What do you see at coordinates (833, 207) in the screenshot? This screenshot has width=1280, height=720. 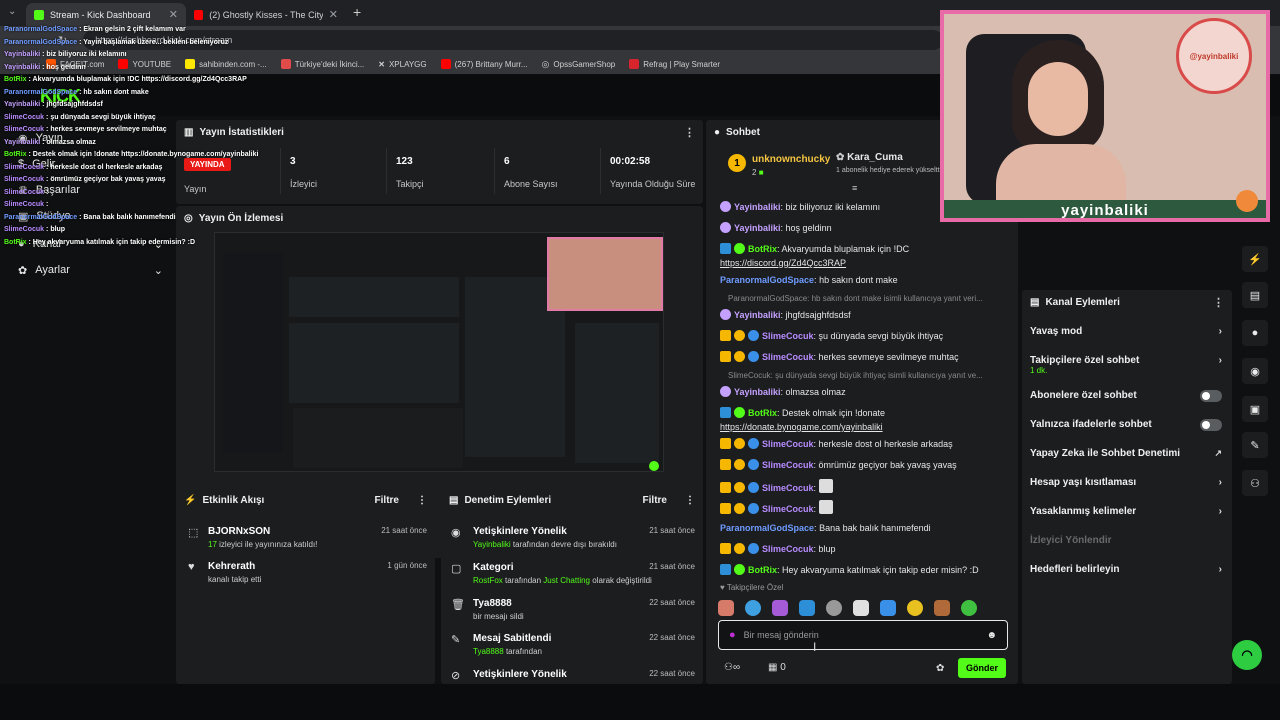 I see `chat-text: biz biliyoruz iki kelamını` at bounding box center [833, 207].